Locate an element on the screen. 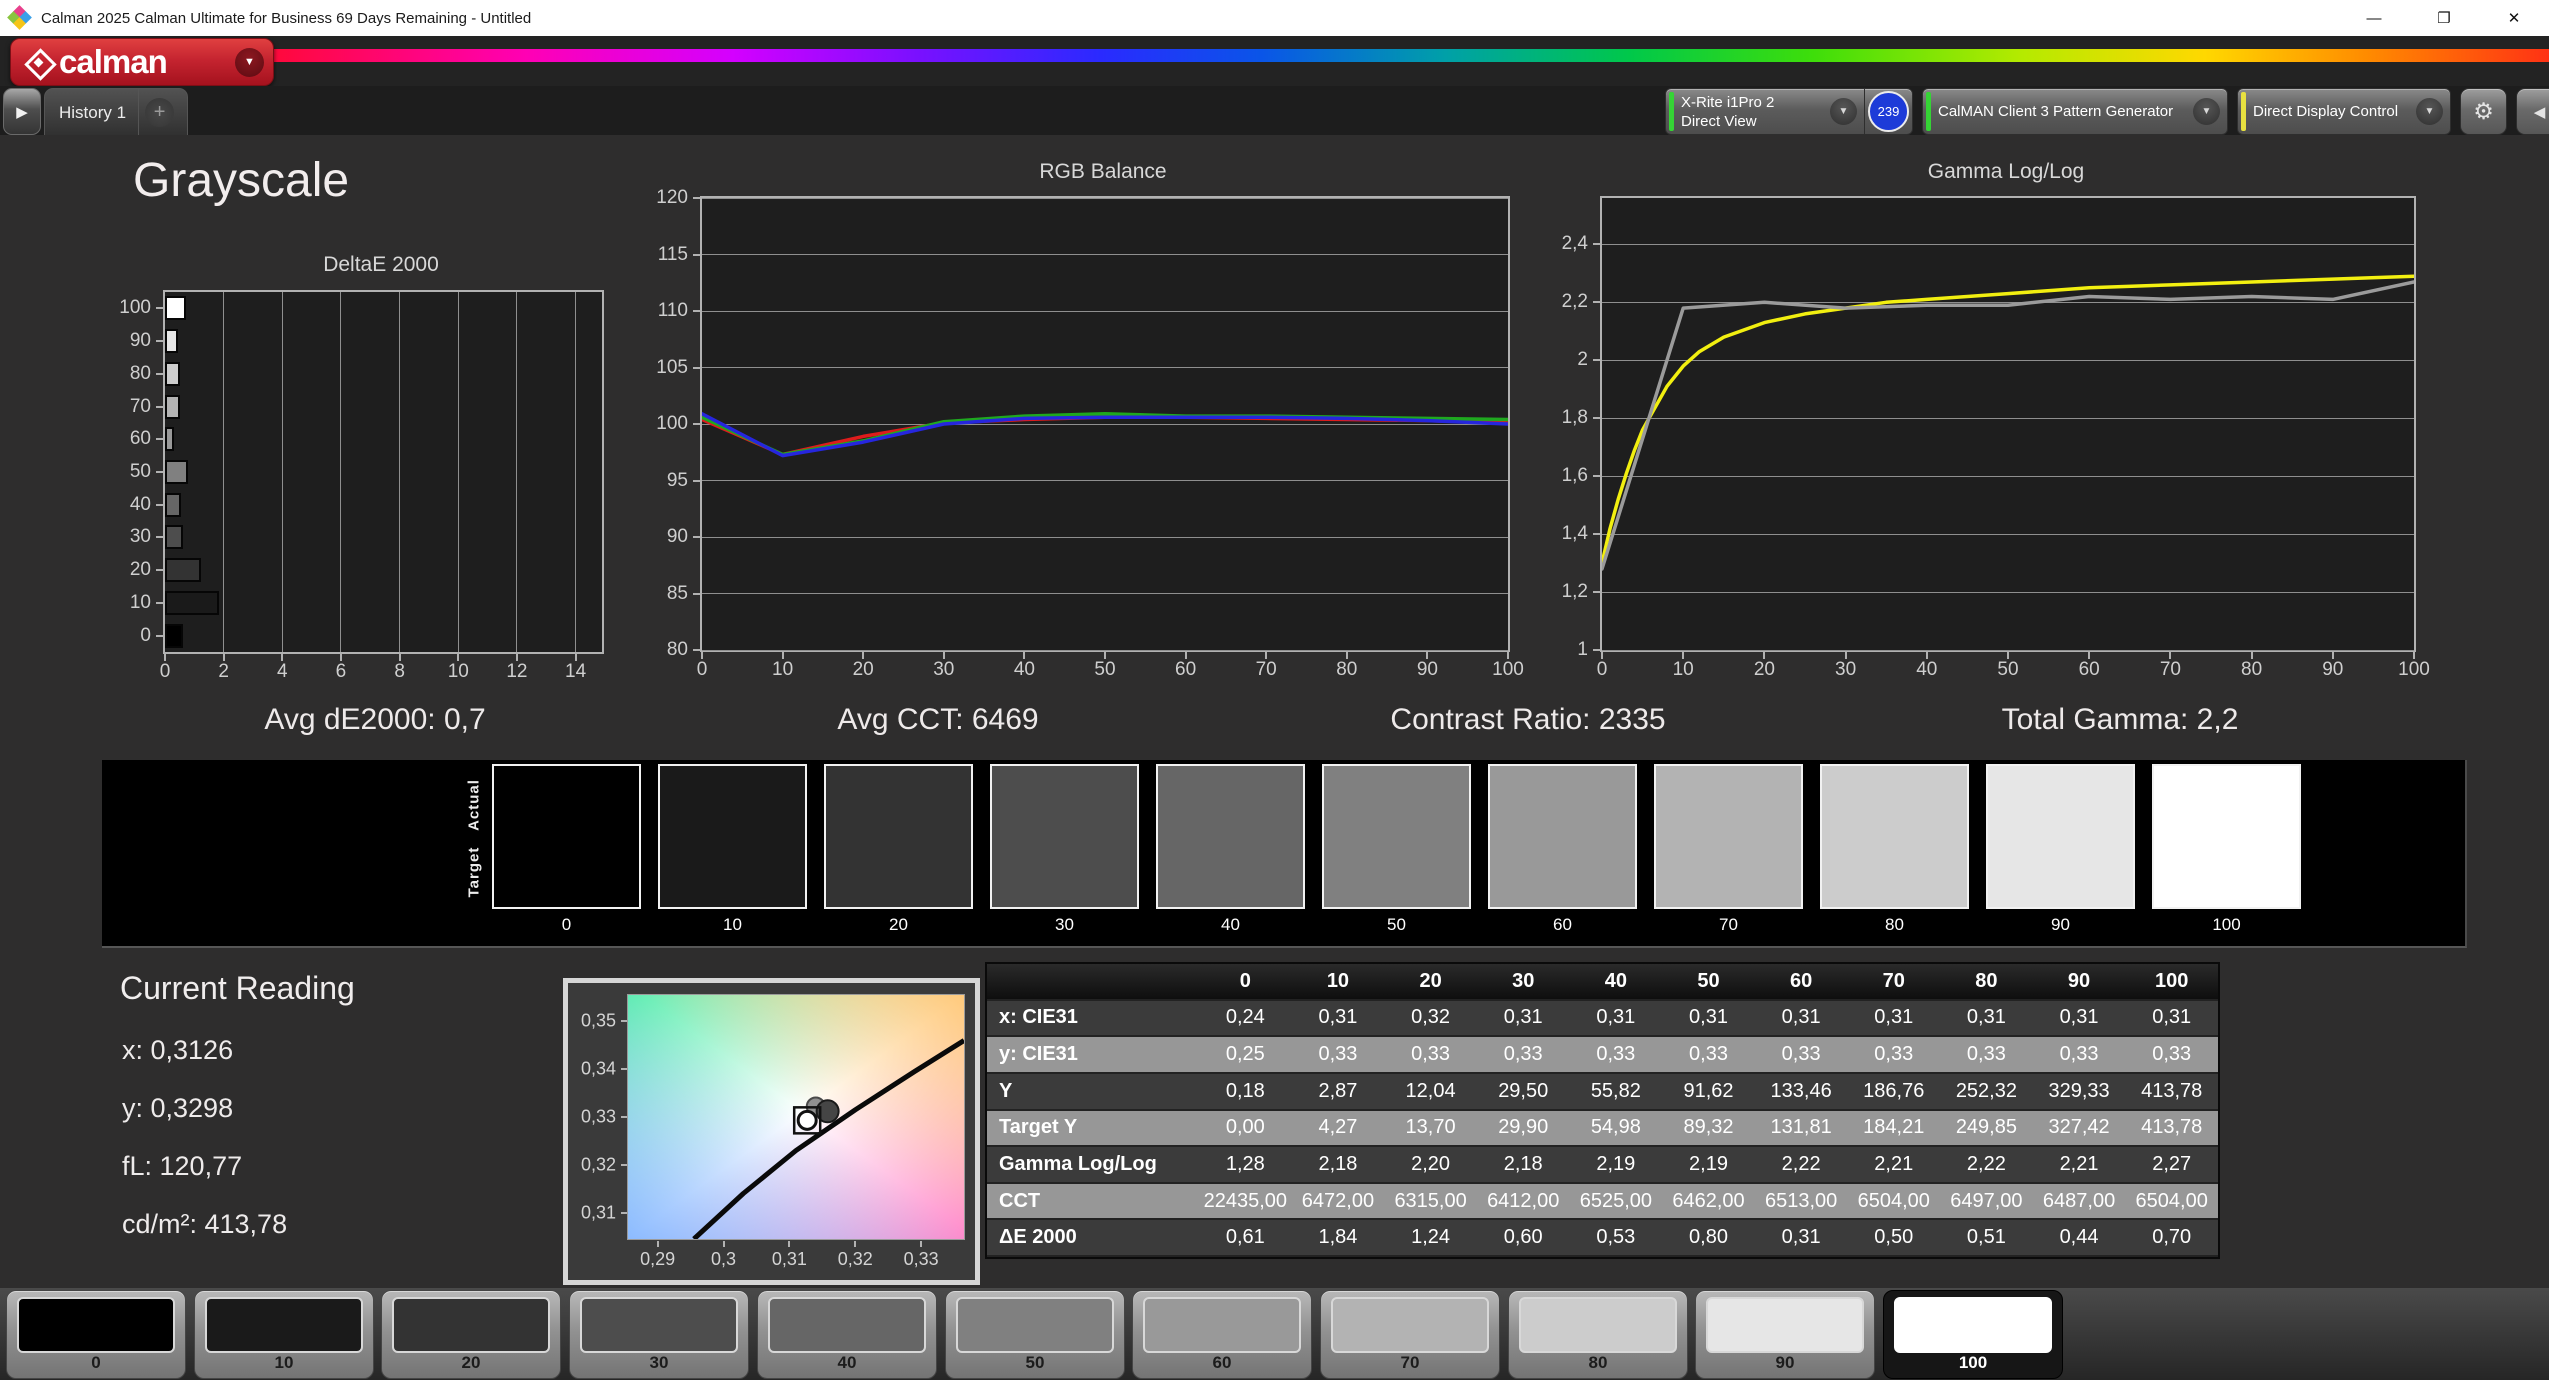 The width and height of the screenshot is (2549, 1380). display-control-dropdown: Direct Display Control ▼ is located at coordinates (2344, 111).